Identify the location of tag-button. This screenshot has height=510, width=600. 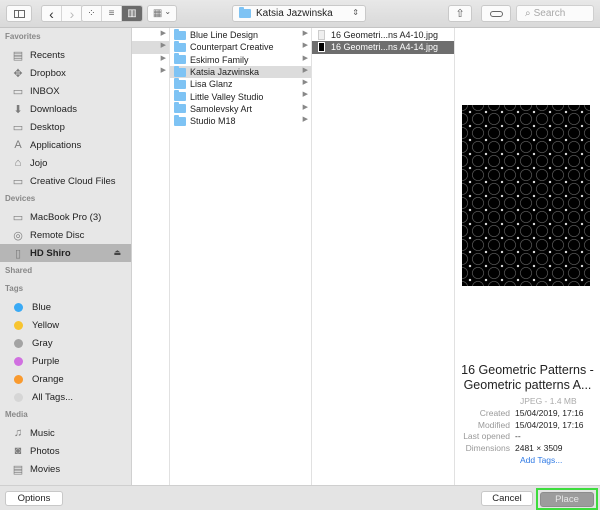
(496, 13).